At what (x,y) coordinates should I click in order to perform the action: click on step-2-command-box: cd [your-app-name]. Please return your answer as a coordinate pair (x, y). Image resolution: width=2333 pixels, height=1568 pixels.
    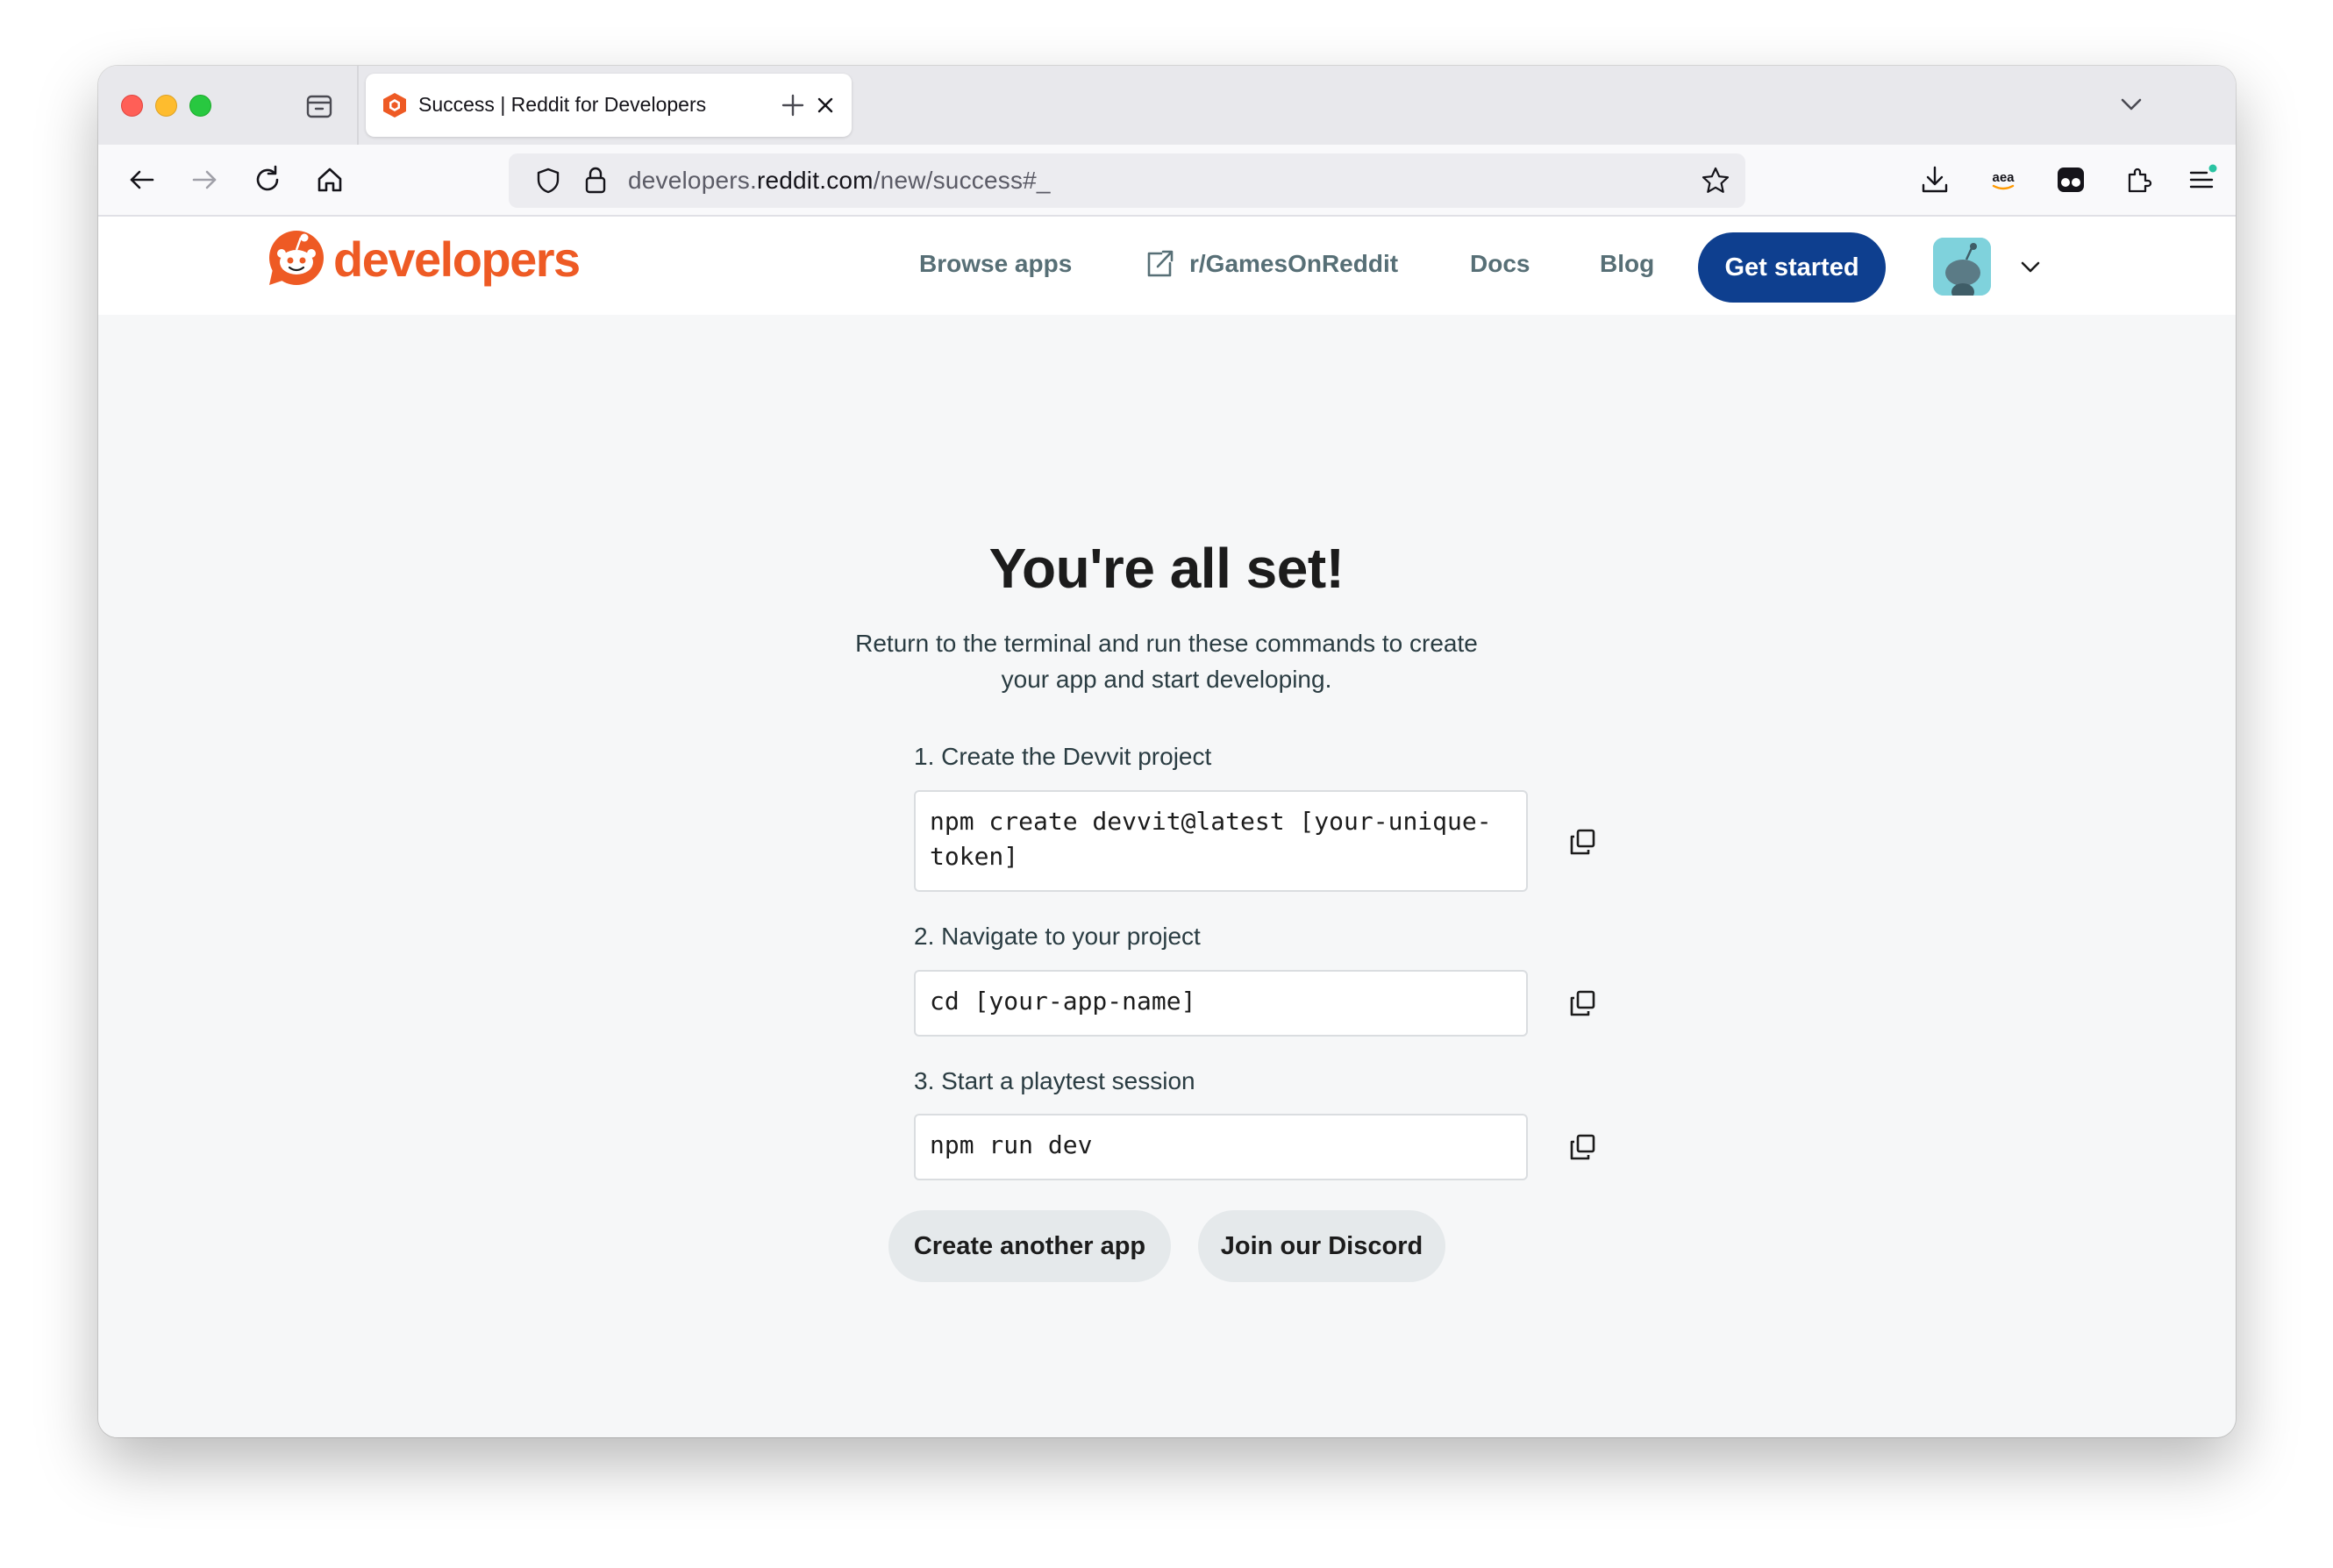
    Looking at the image, I should click on (1221, 1004).